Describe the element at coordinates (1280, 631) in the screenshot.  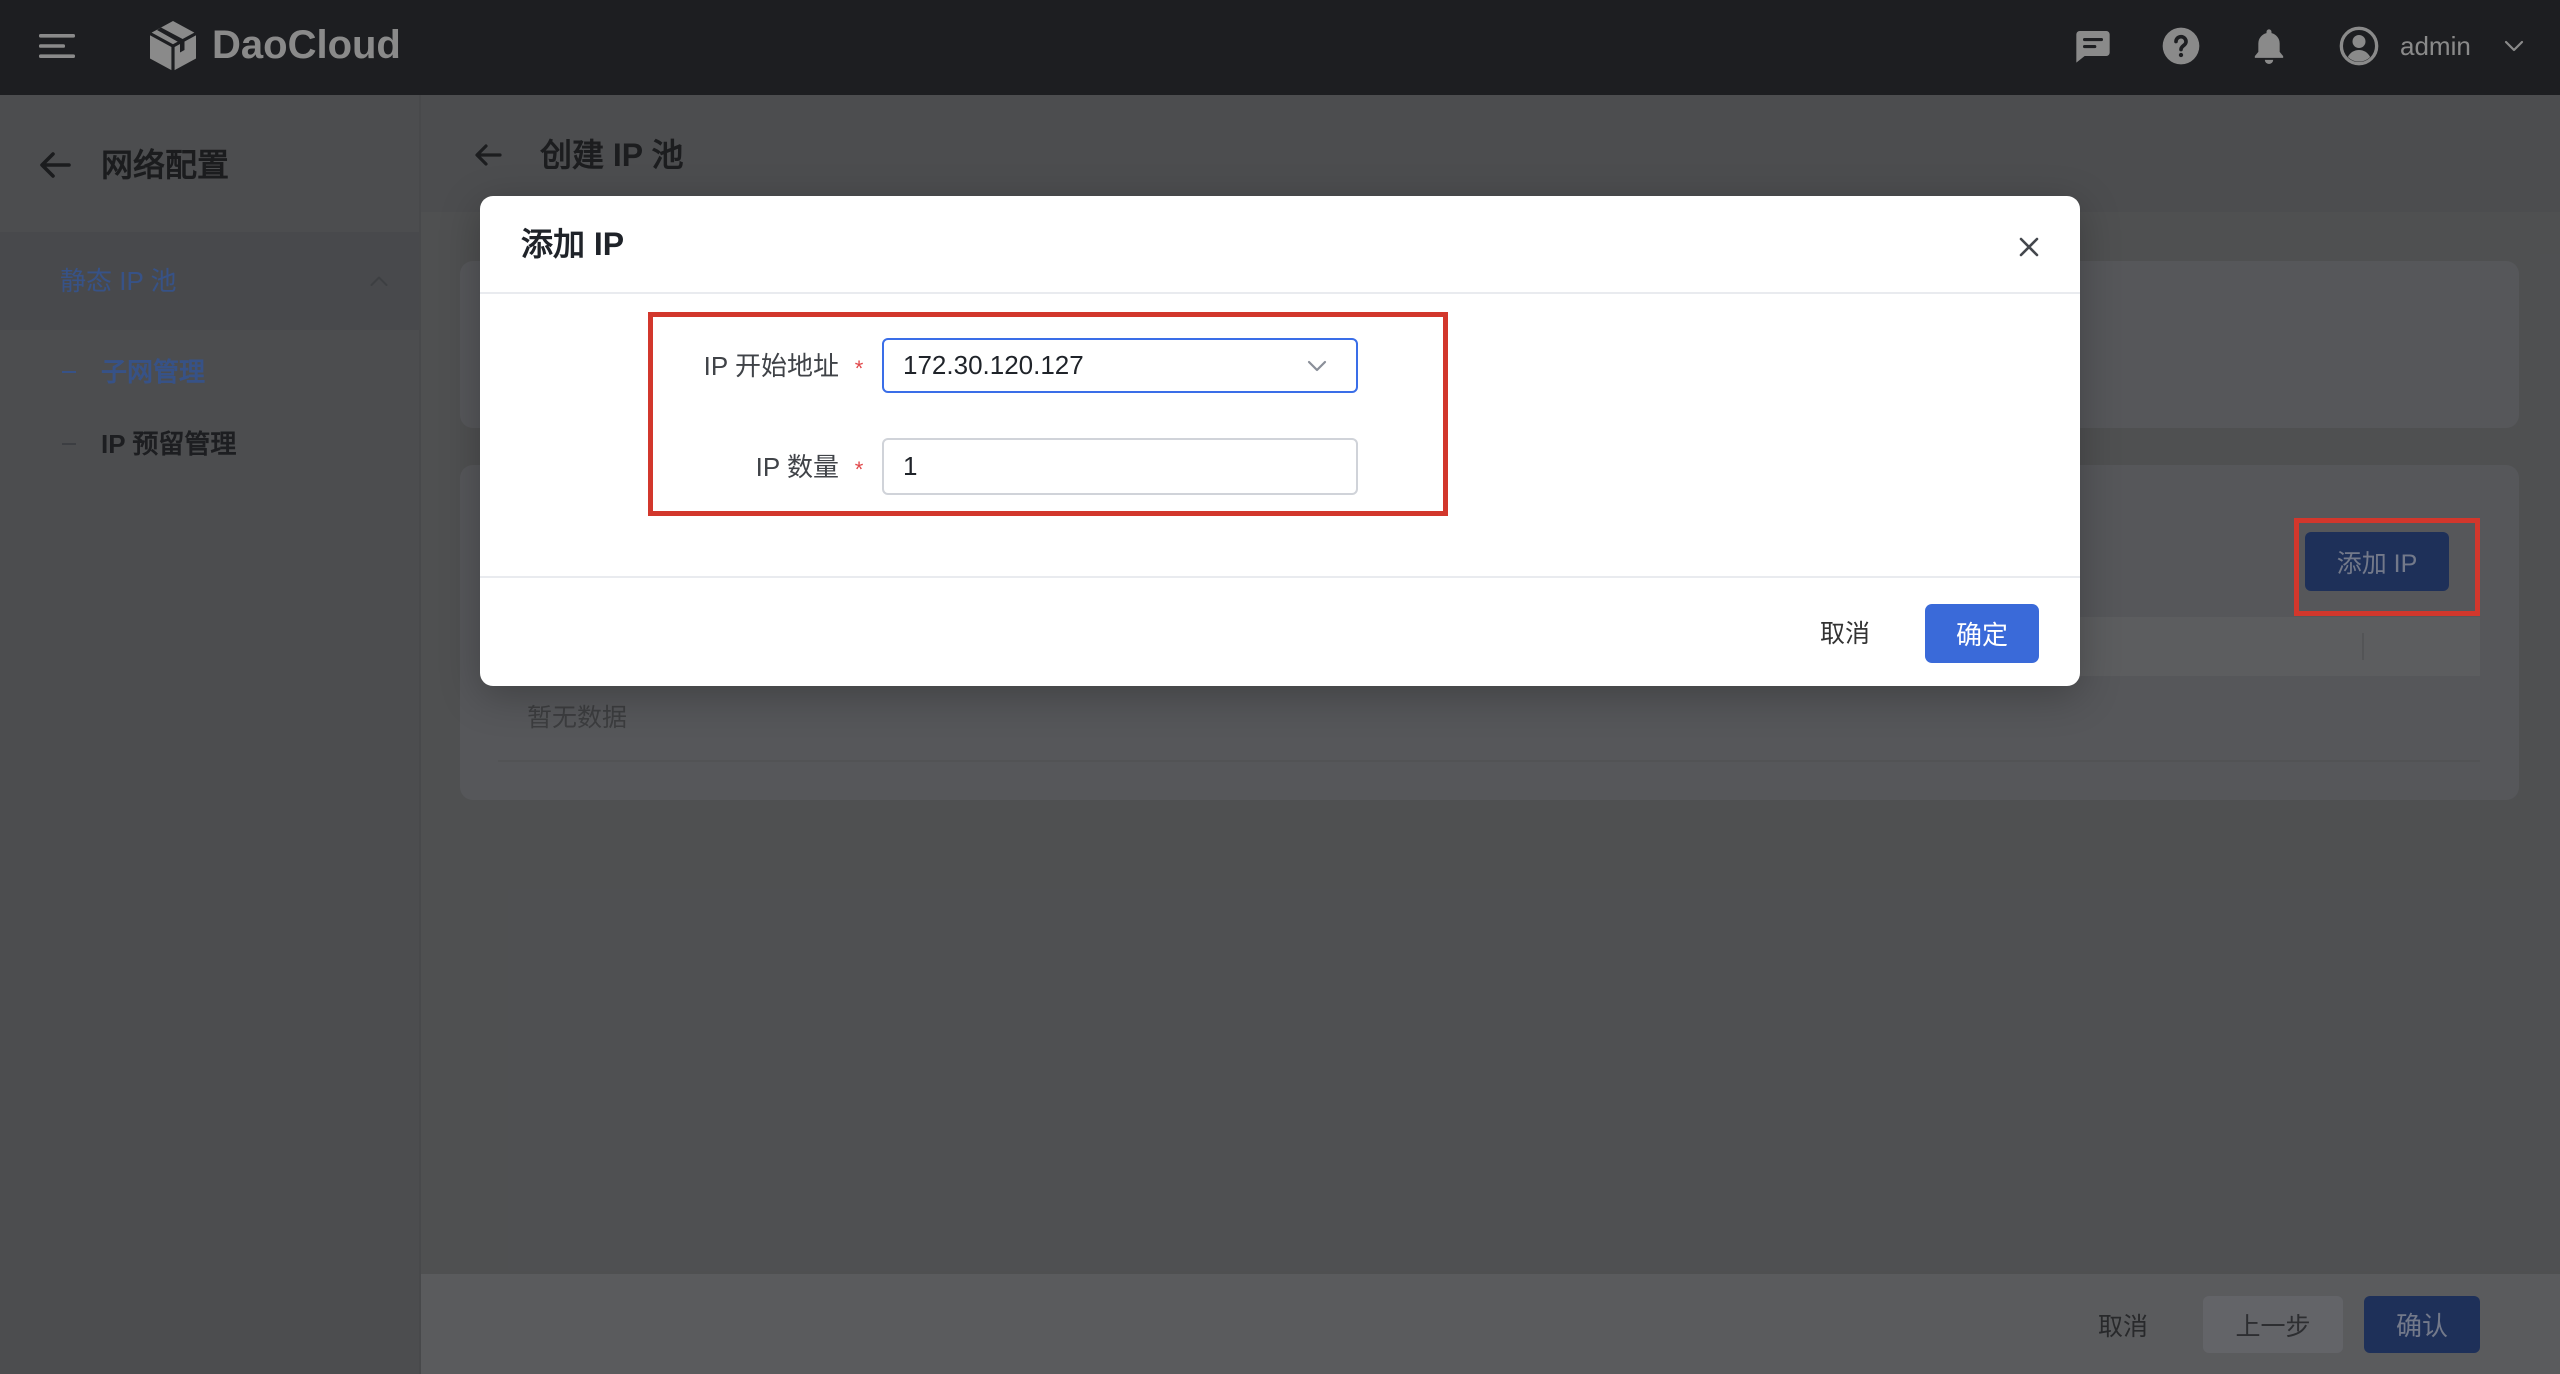
I see `dialog-footer: 取消 确定` at that location.